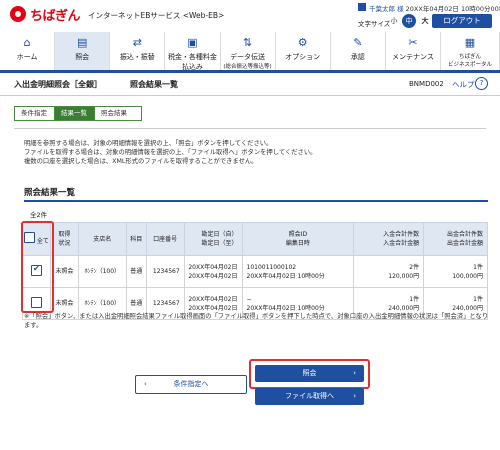 The width and height of the screenshot is (500, 450). What do you see at coordinates (386, 9) in the screenshot?
I see `user-name: 千葉太郎 様` at bounding box center [386, 9].